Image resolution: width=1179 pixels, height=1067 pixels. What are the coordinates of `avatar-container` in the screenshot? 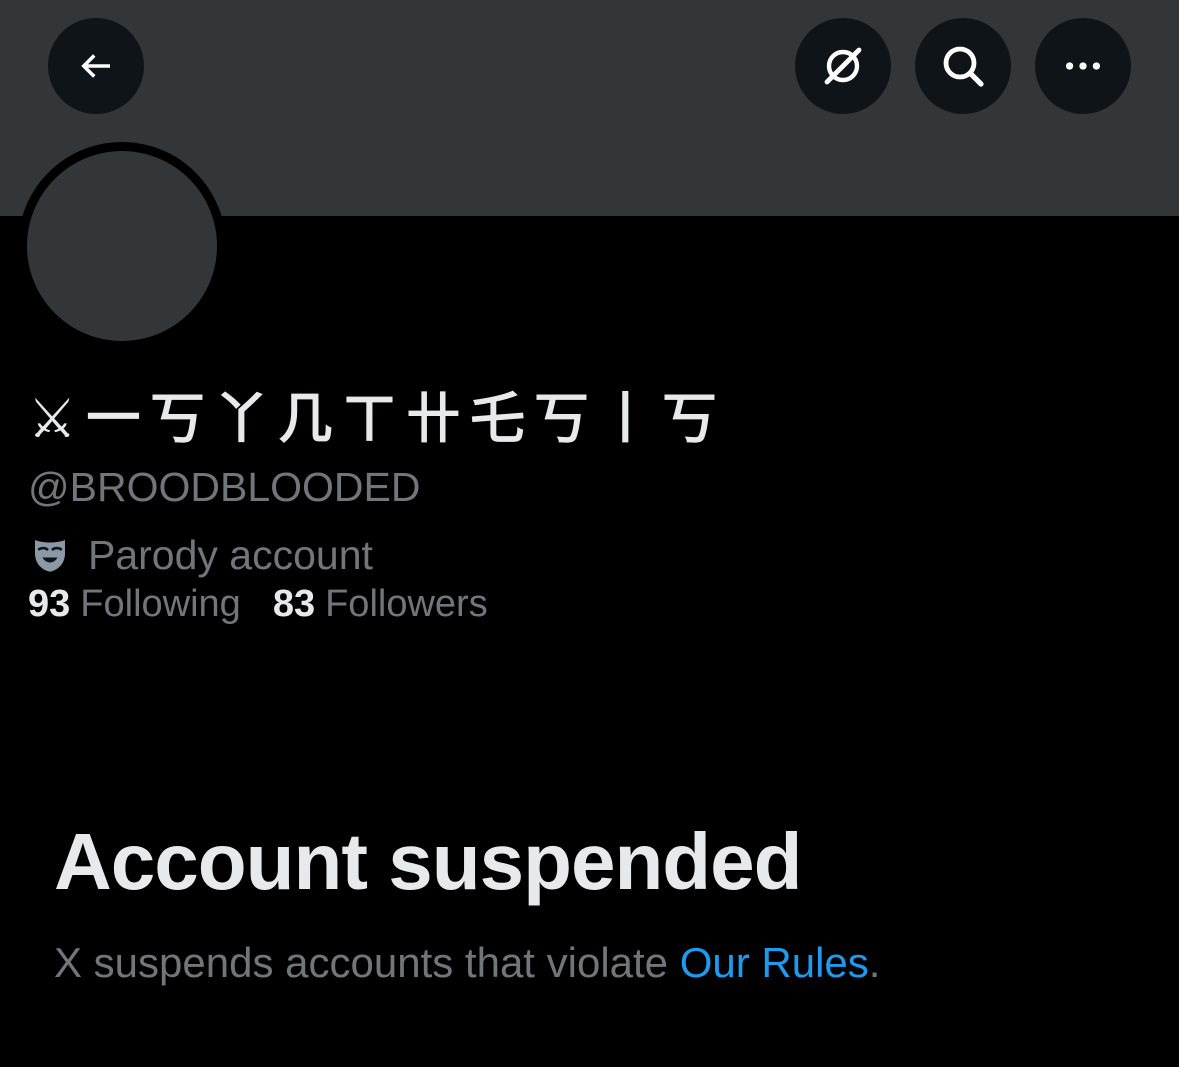 It's located at (122, 246).